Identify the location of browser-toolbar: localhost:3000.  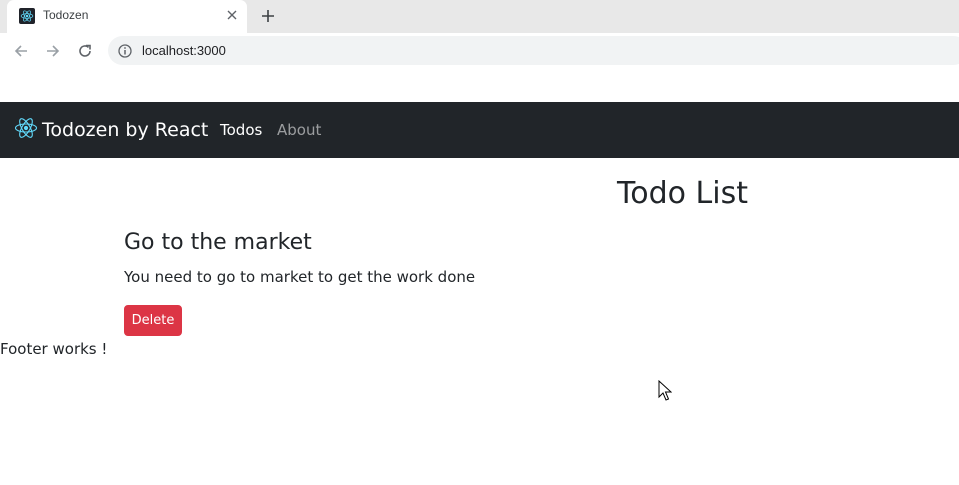
(479, 51).